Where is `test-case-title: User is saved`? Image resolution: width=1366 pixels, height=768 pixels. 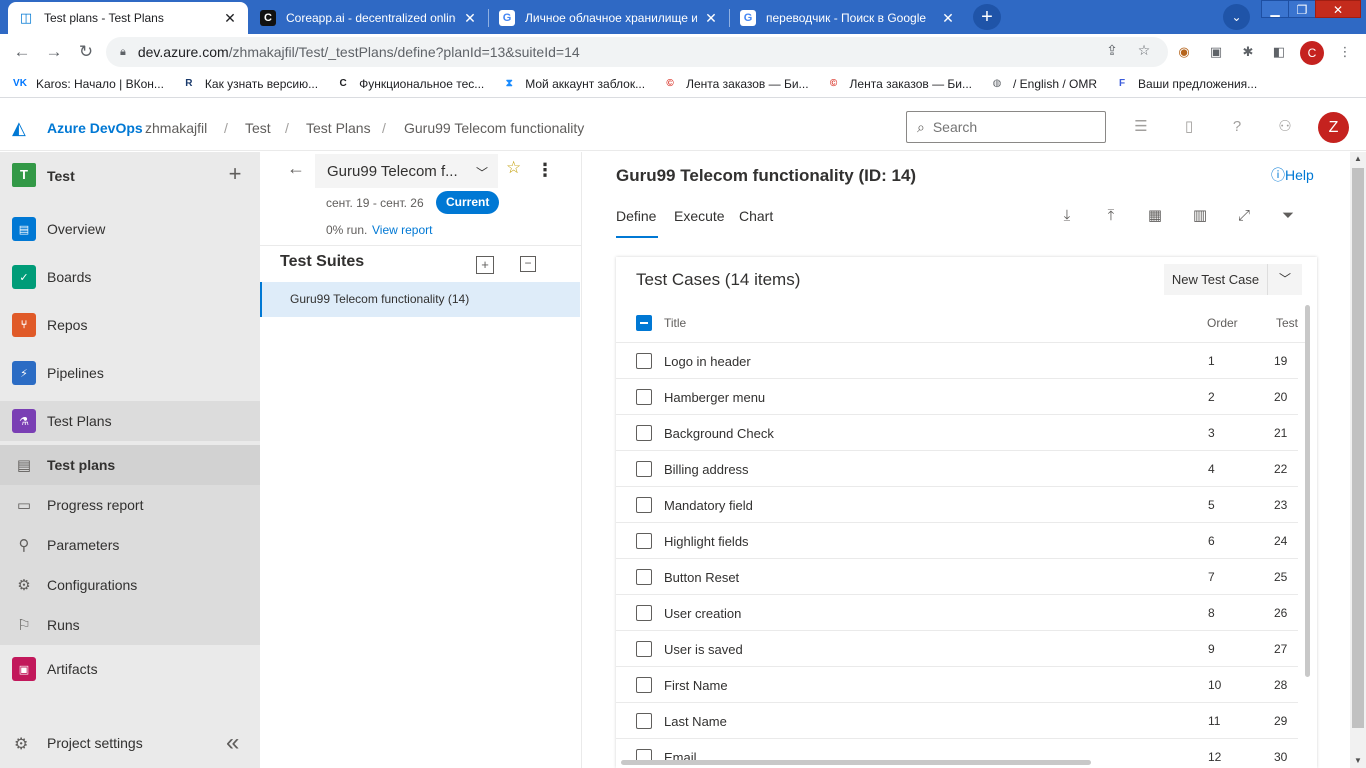
test-case-title: User is saved is located at coordinates (703, 649).